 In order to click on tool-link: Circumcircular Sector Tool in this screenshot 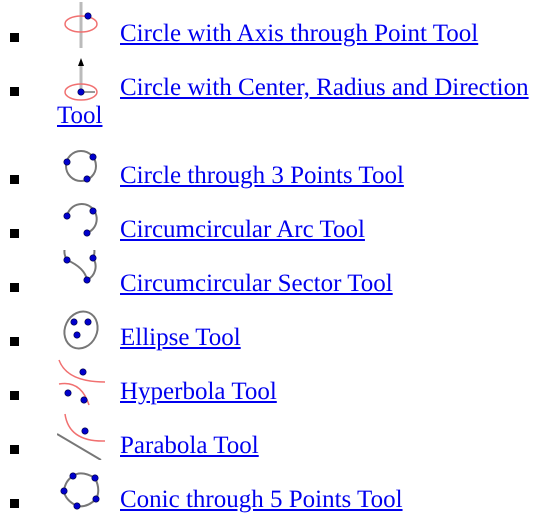, I will do `click(301, 274)`.